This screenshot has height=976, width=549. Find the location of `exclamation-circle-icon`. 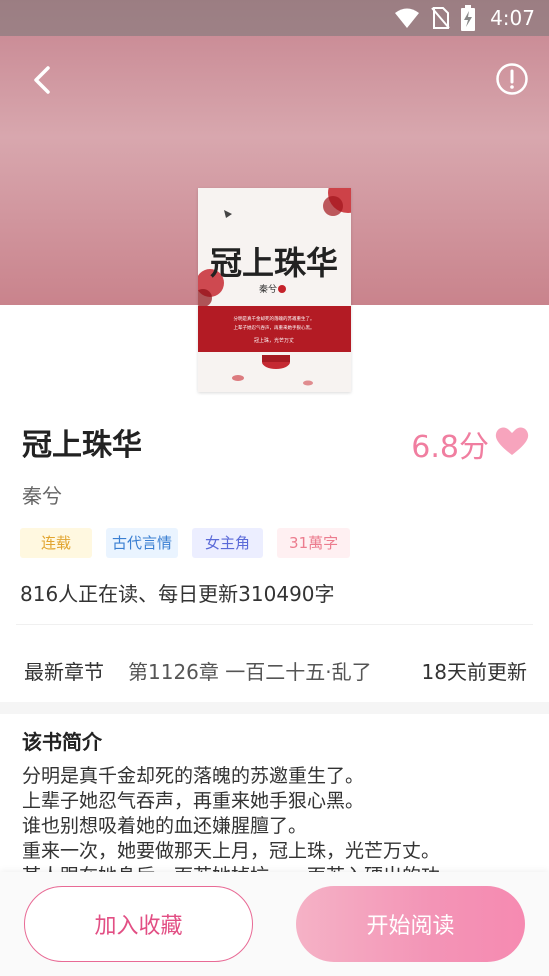

exclamation-circle-icon is located at coordinates (512, 79).